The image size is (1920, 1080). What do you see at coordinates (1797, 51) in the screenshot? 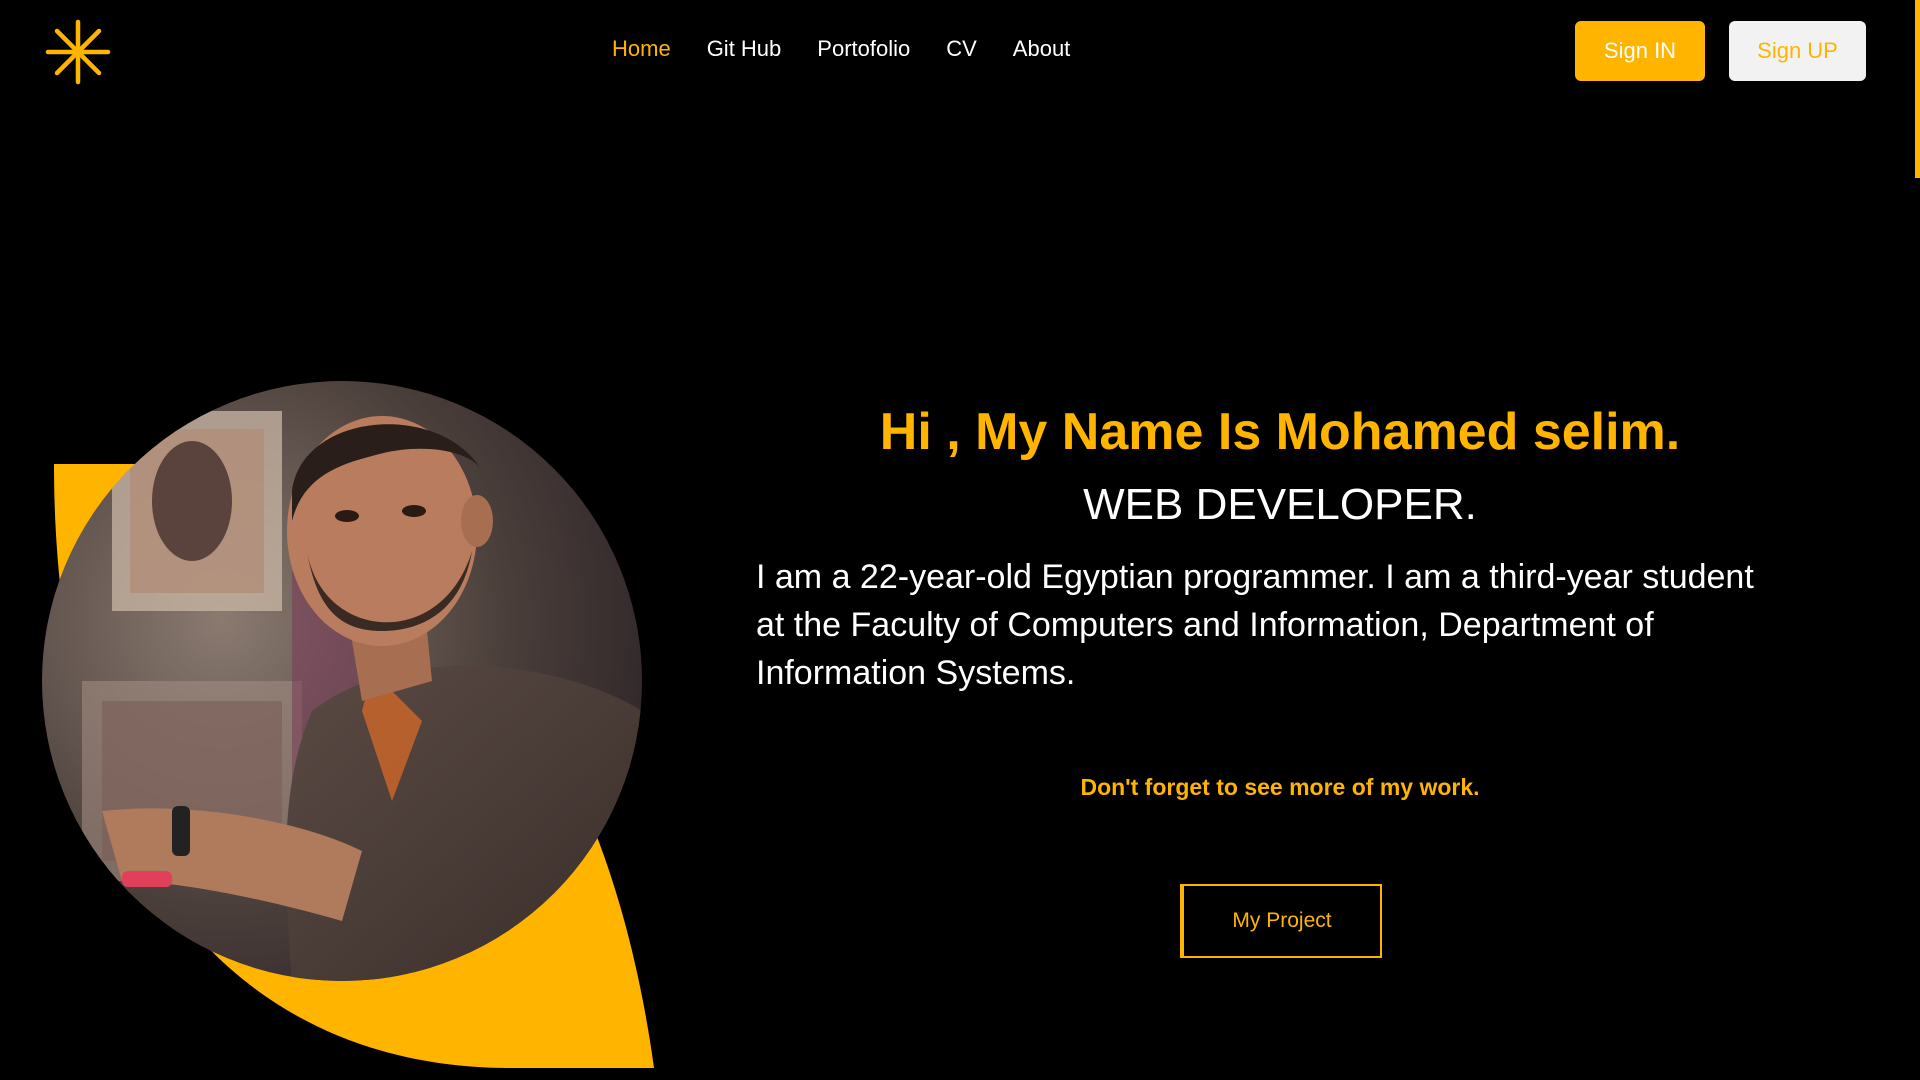
I see `sign-up-button: Sign UP` at bounding box center [1797, 51].